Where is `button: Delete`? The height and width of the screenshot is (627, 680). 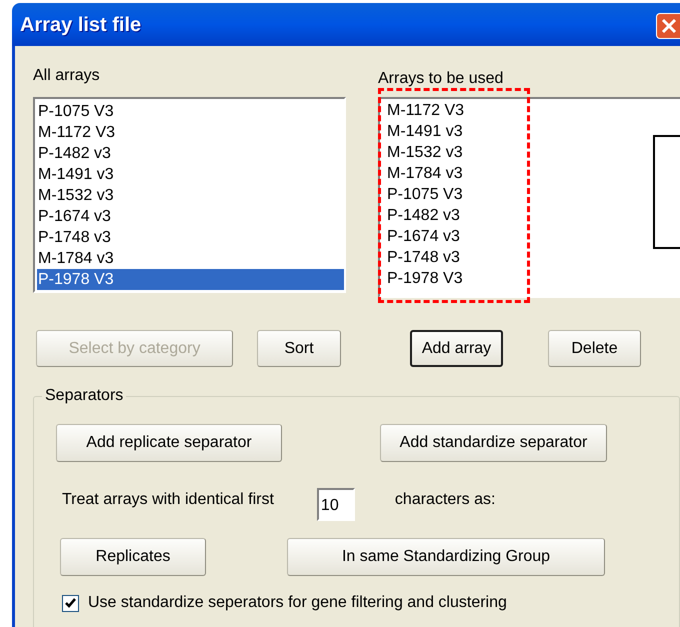 button: Delete is located at coordinates (594, 348).